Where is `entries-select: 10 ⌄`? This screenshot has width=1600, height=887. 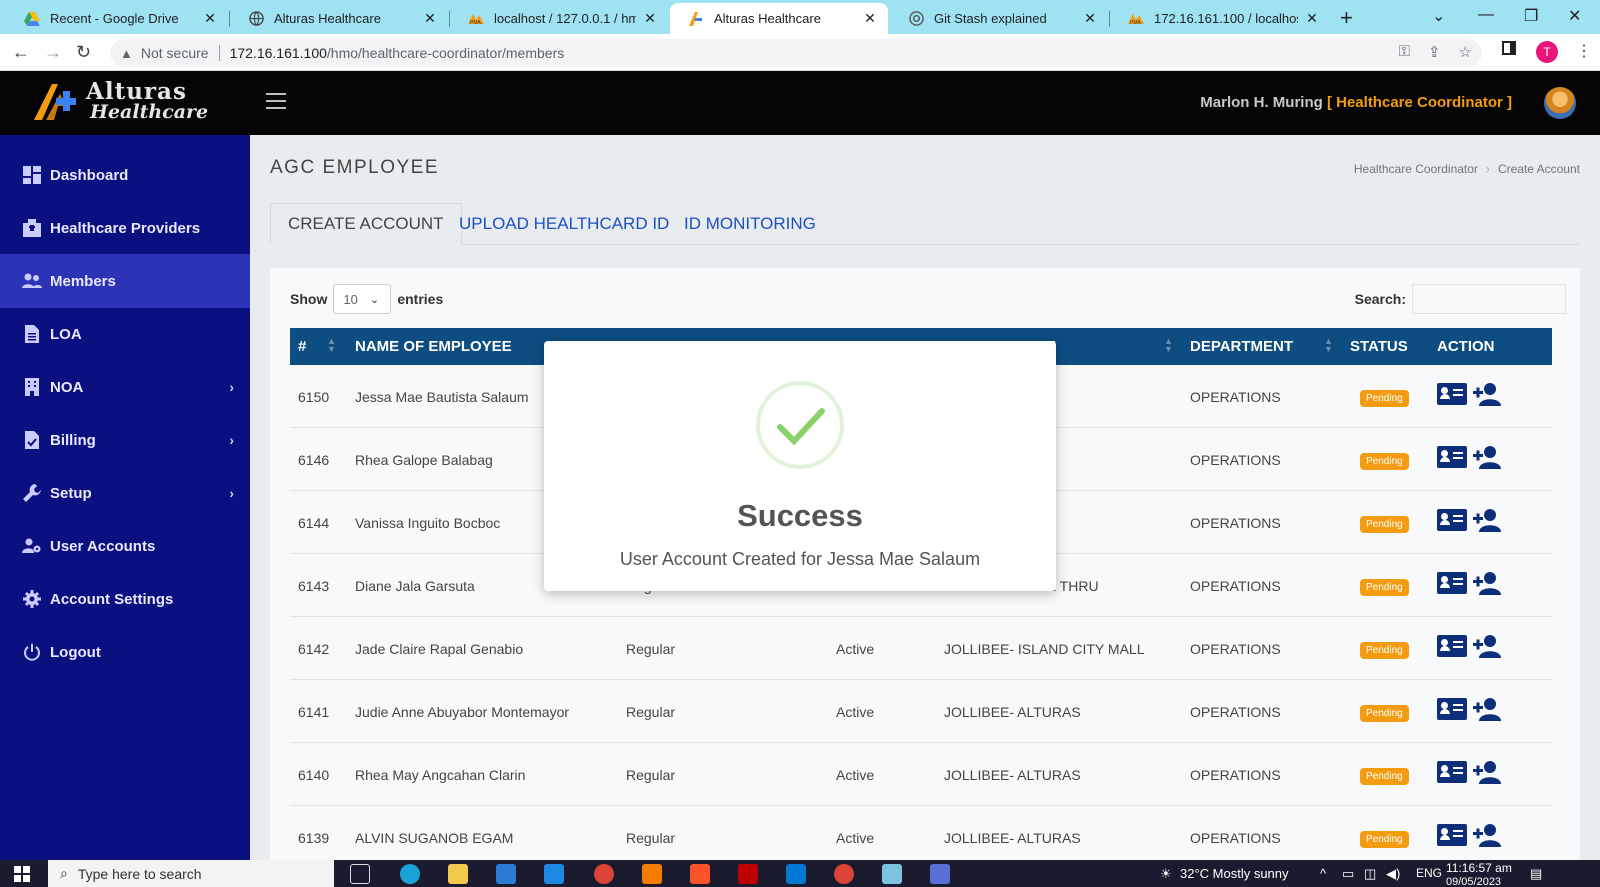
entries-select: 10 ⌄ is located at coordinates (362, 299).